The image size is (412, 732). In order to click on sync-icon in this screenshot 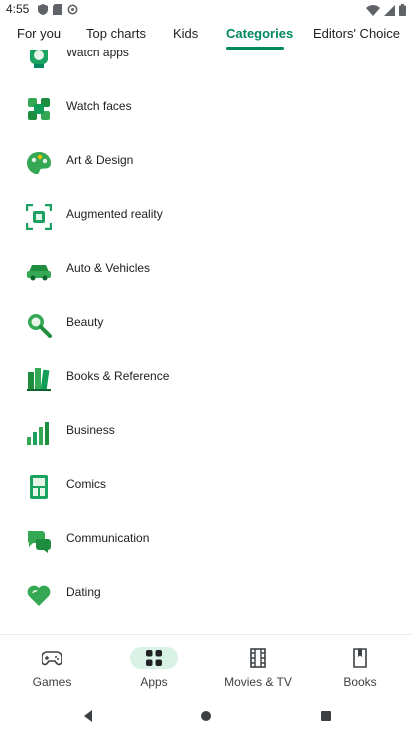, I will do `click(72, 9)`.